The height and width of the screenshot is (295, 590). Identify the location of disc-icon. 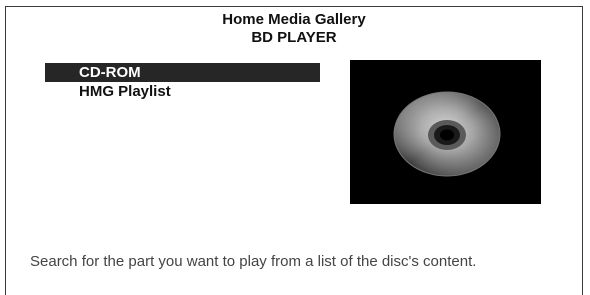
(447, 134).